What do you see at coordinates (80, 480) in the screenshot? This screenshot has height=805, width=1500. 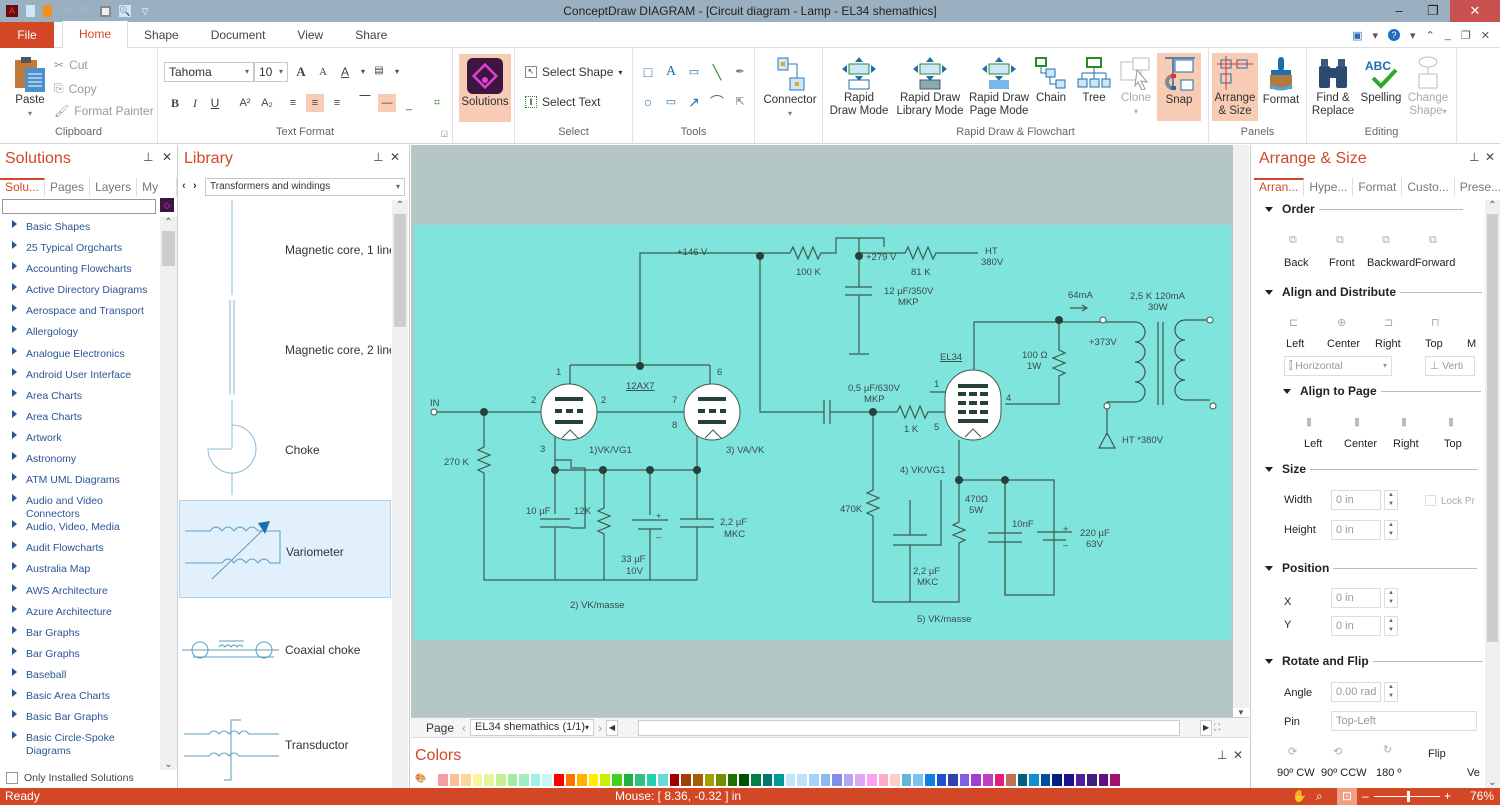 I see `solution-item: ATM UML Diagrams` at bounding box center [80, 480].